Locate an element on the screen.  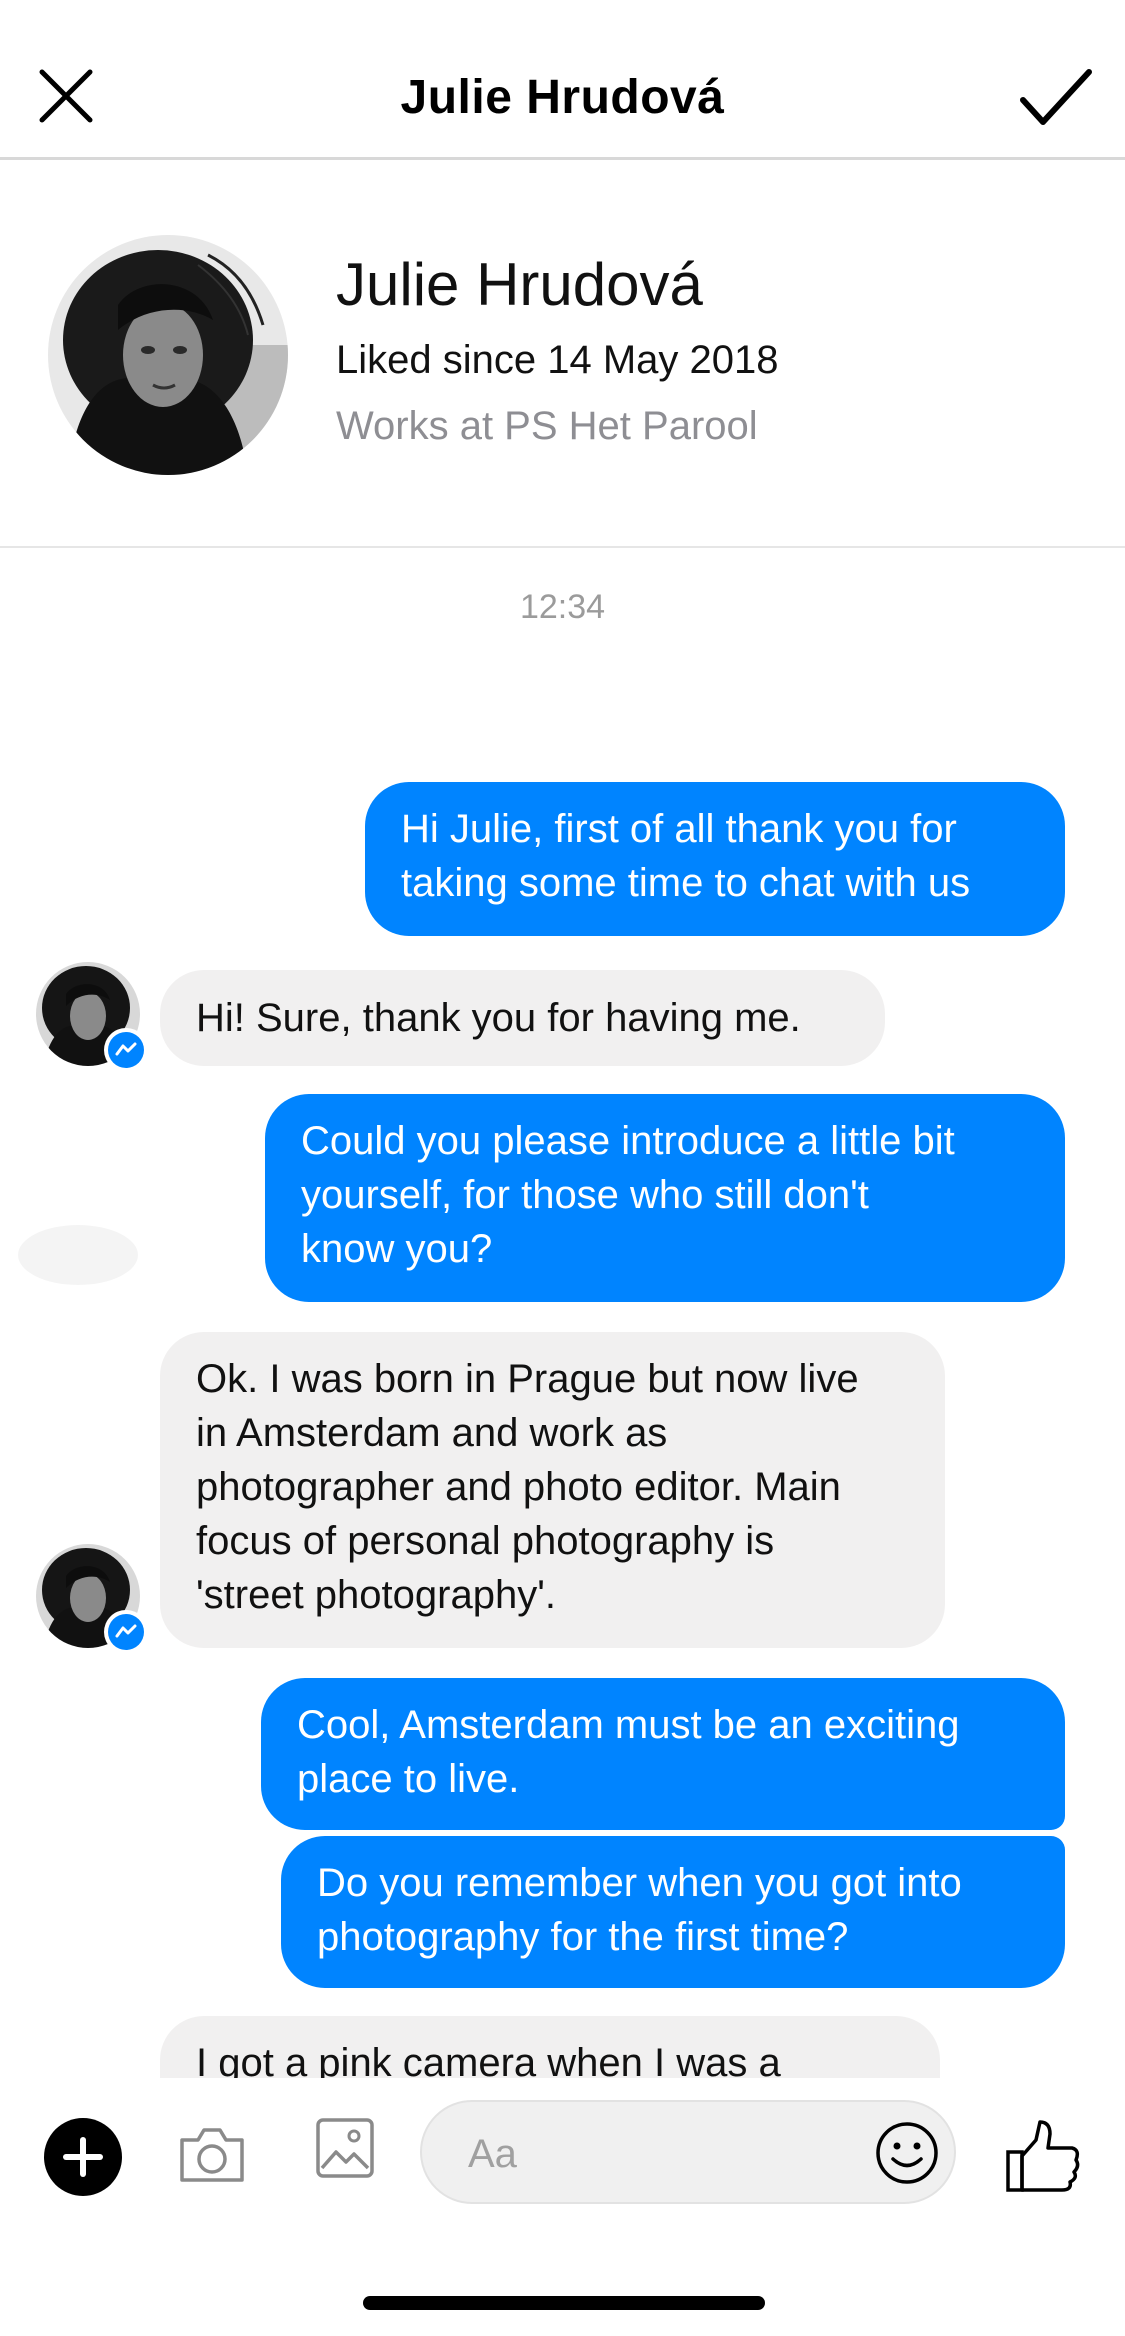
composer-bar: Aa is located at coordinates (562, 2158).